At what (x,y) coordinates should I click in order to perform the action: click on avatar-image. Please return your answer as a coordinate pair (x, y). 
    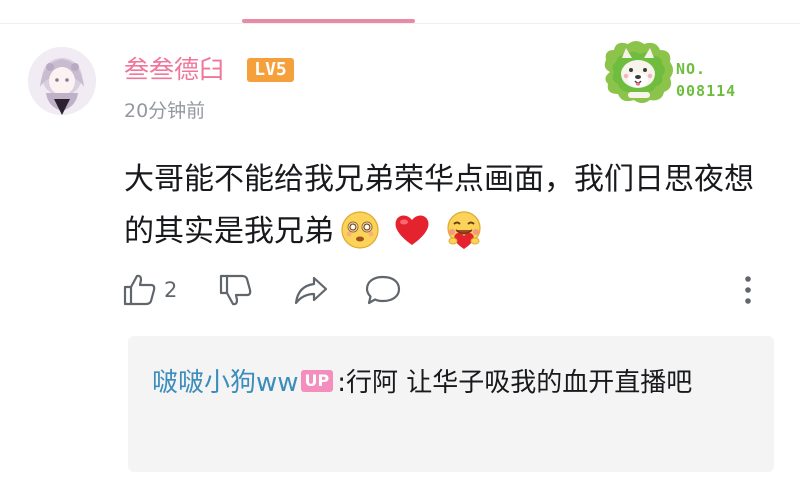
    Looking at the image, I should click on (62, 81).